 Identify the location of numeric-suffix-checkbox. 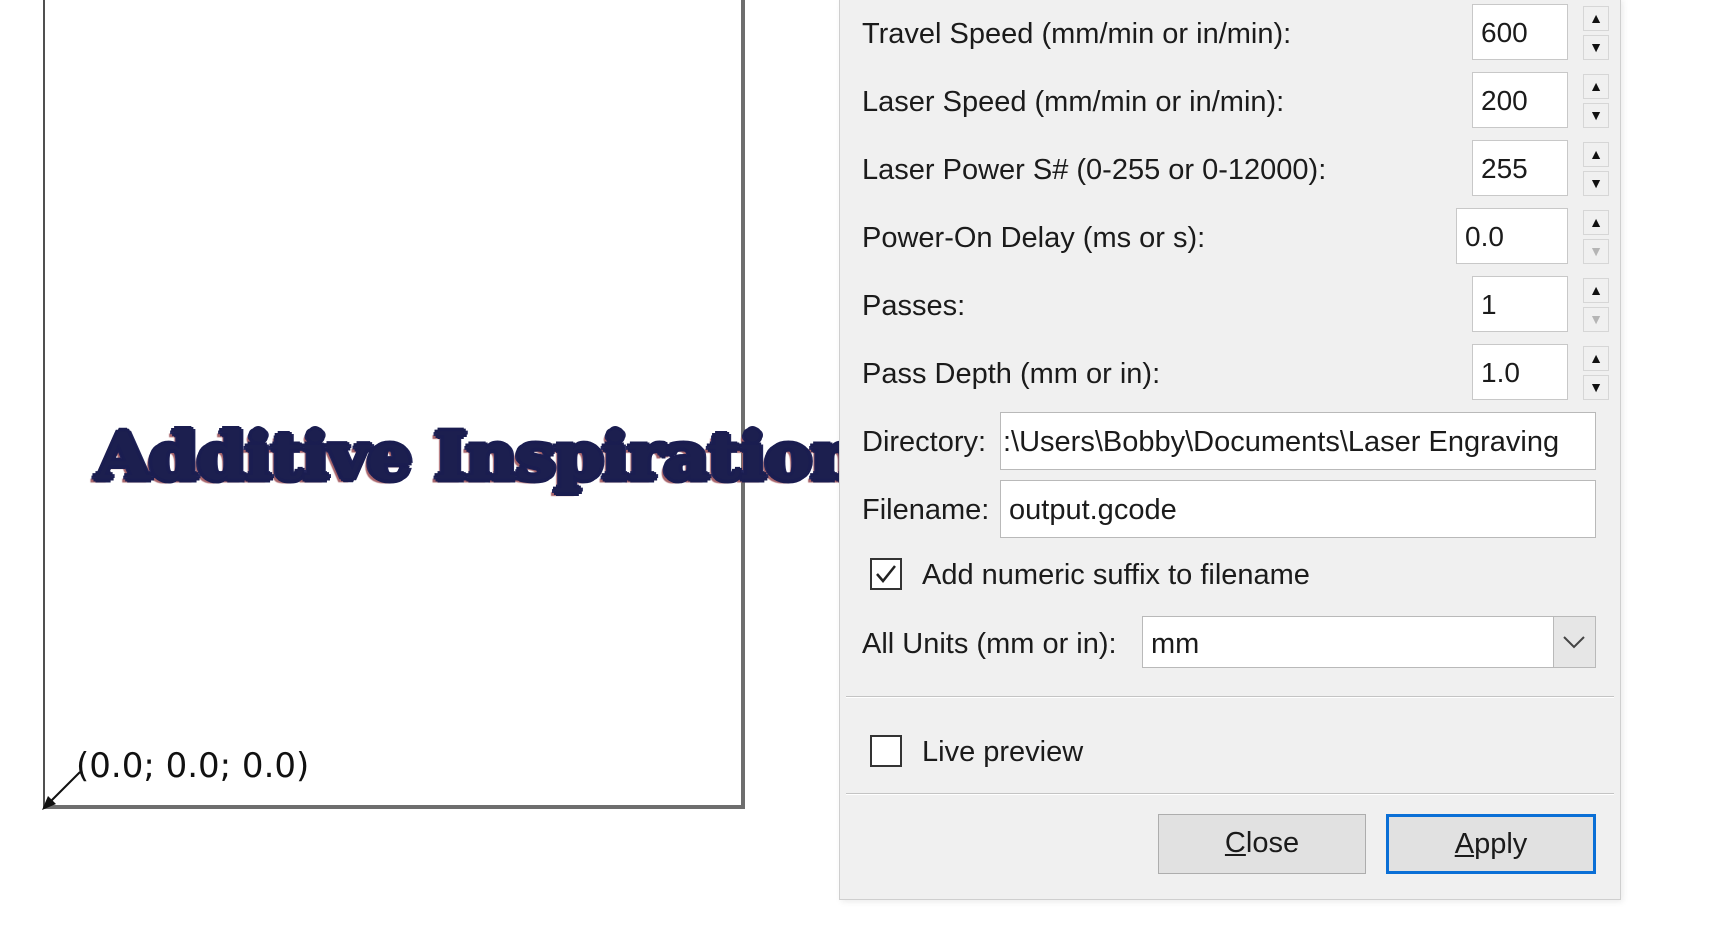
(886, 574).